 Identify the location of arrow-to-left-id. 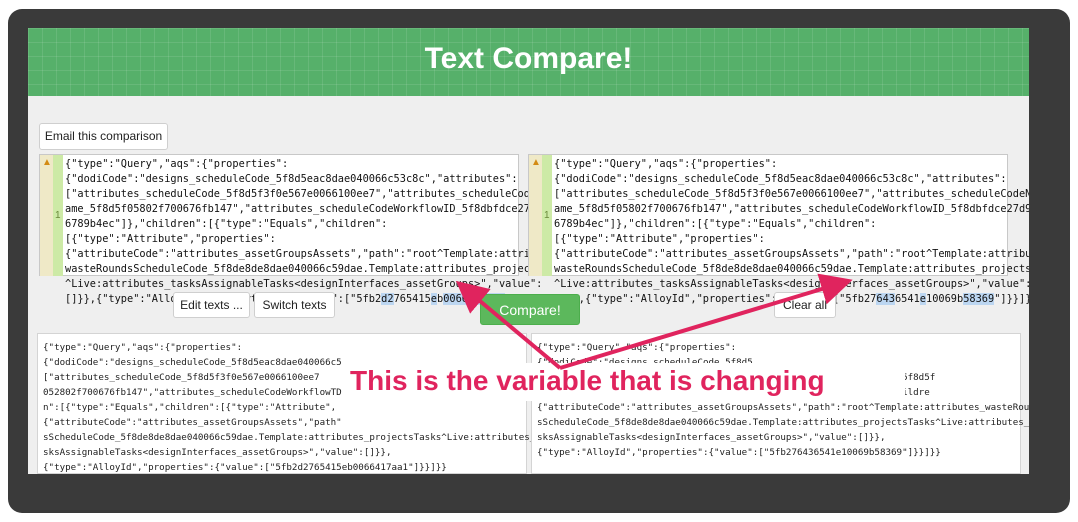
(508, 325).